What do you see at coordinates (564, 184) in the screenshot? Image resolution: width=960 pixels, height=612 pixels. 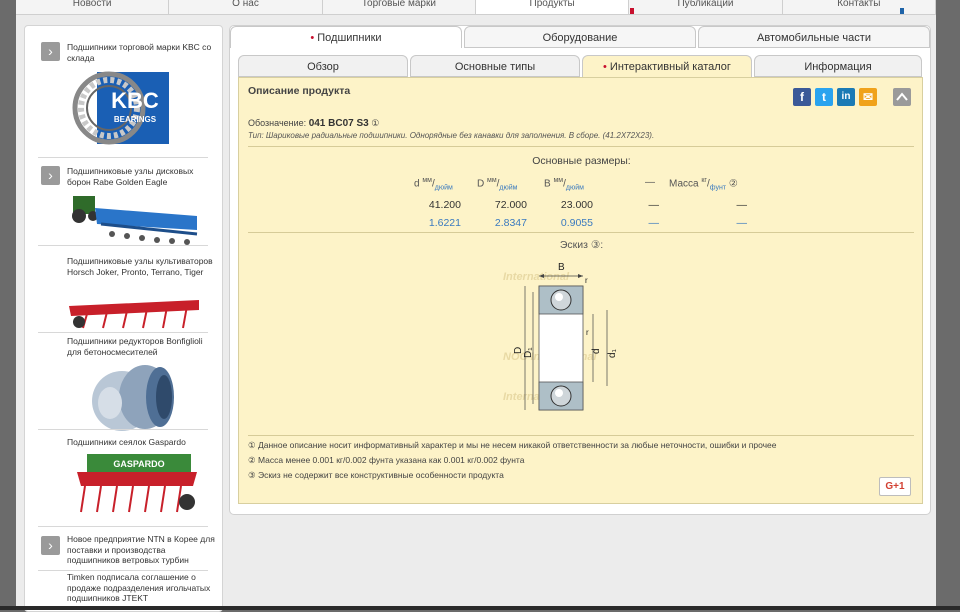 I see `header-B: B мм/дюйм` at bounding box center [564, 184].